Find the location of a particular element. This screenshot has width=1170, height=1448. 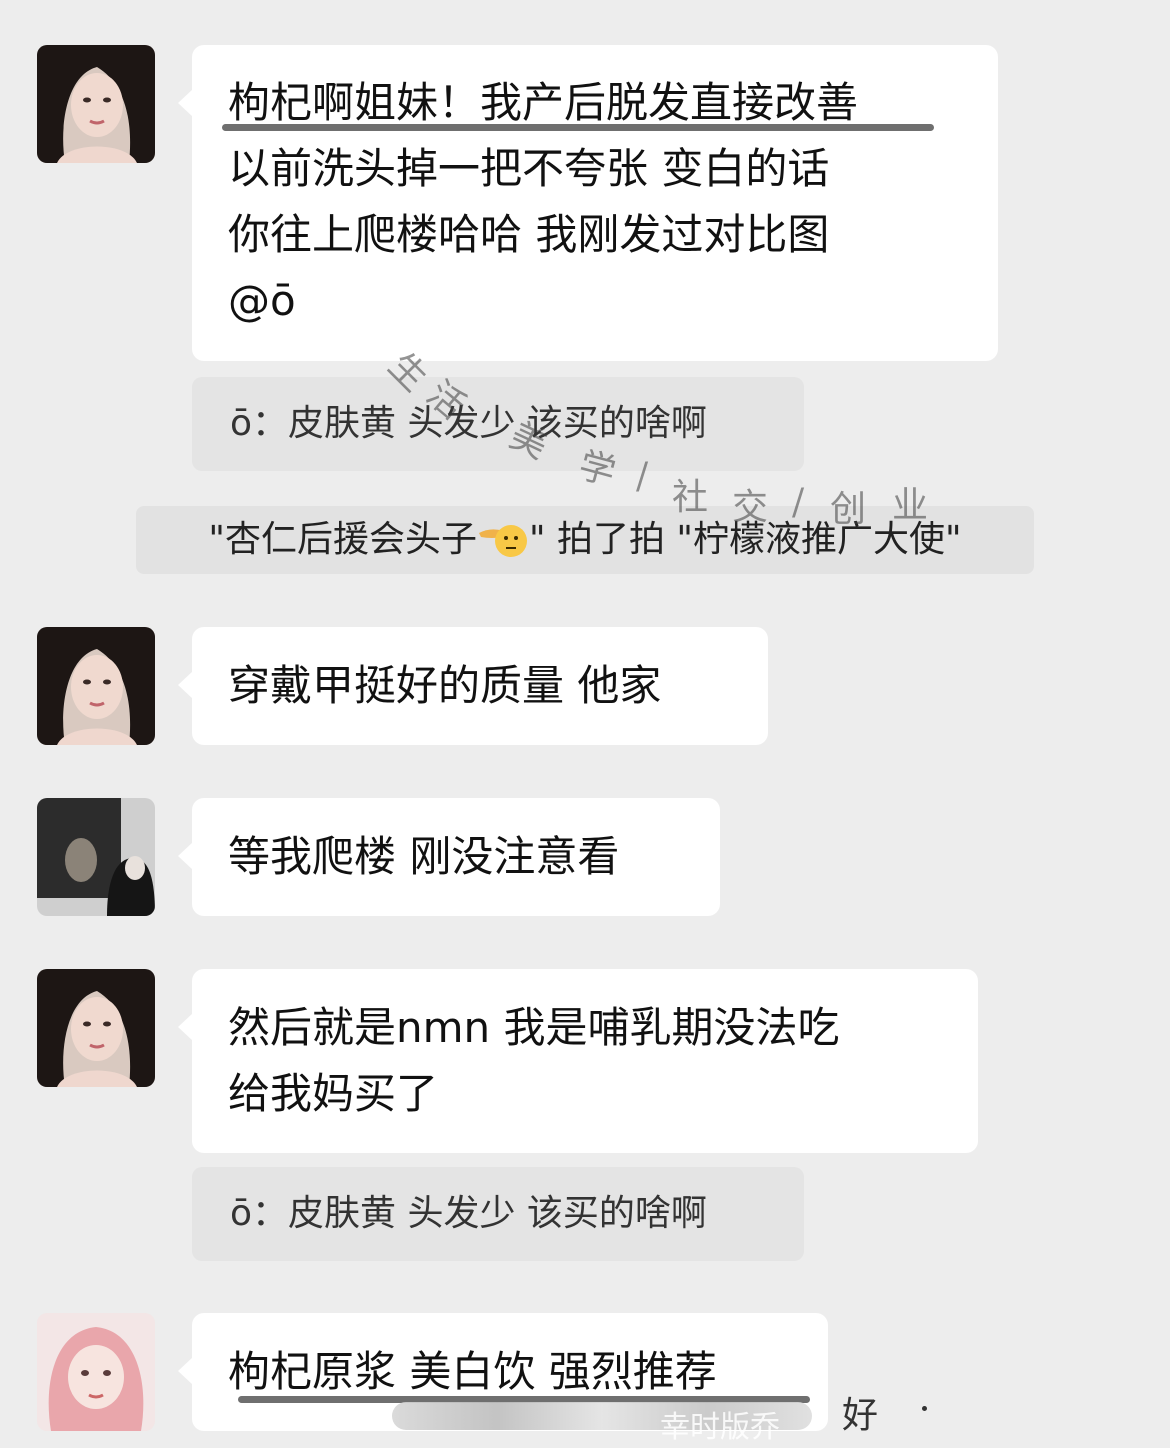

message-line: 然后就是nmn 我是哺乳期没法吃 is located at coordinates (534, 1027).